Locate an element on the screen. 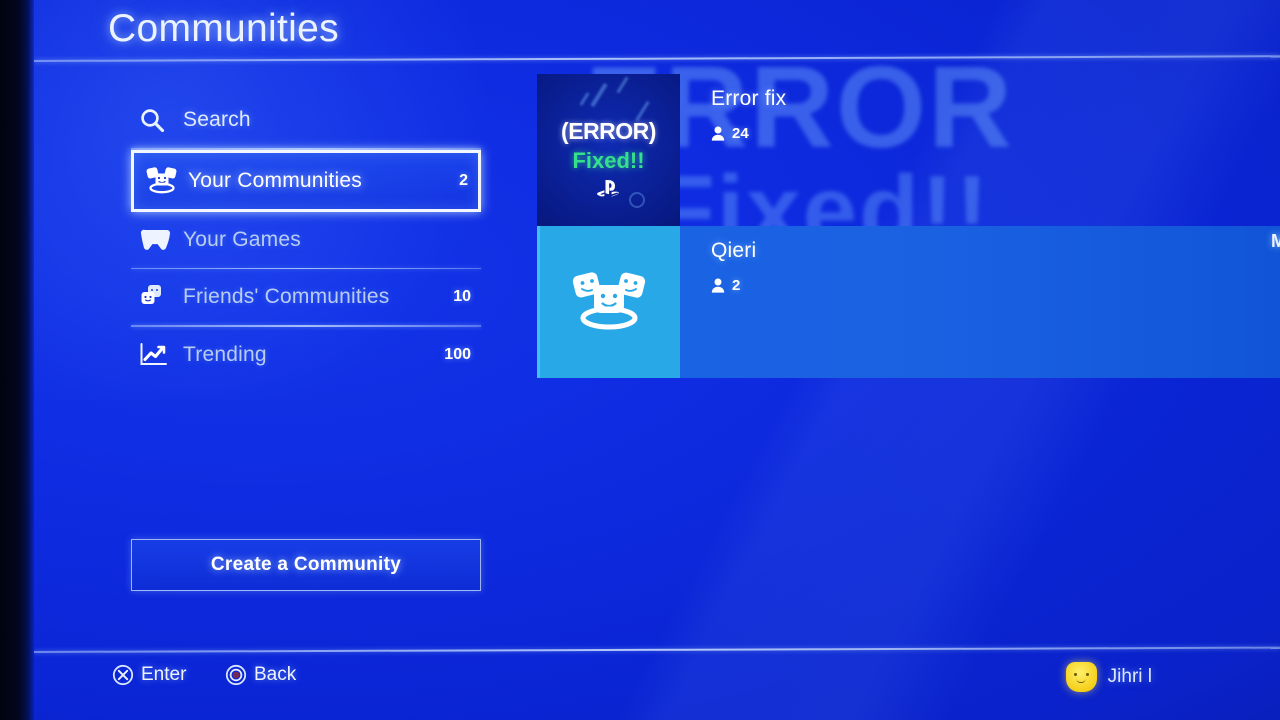  search-icon is located at coordinates (161, 120).